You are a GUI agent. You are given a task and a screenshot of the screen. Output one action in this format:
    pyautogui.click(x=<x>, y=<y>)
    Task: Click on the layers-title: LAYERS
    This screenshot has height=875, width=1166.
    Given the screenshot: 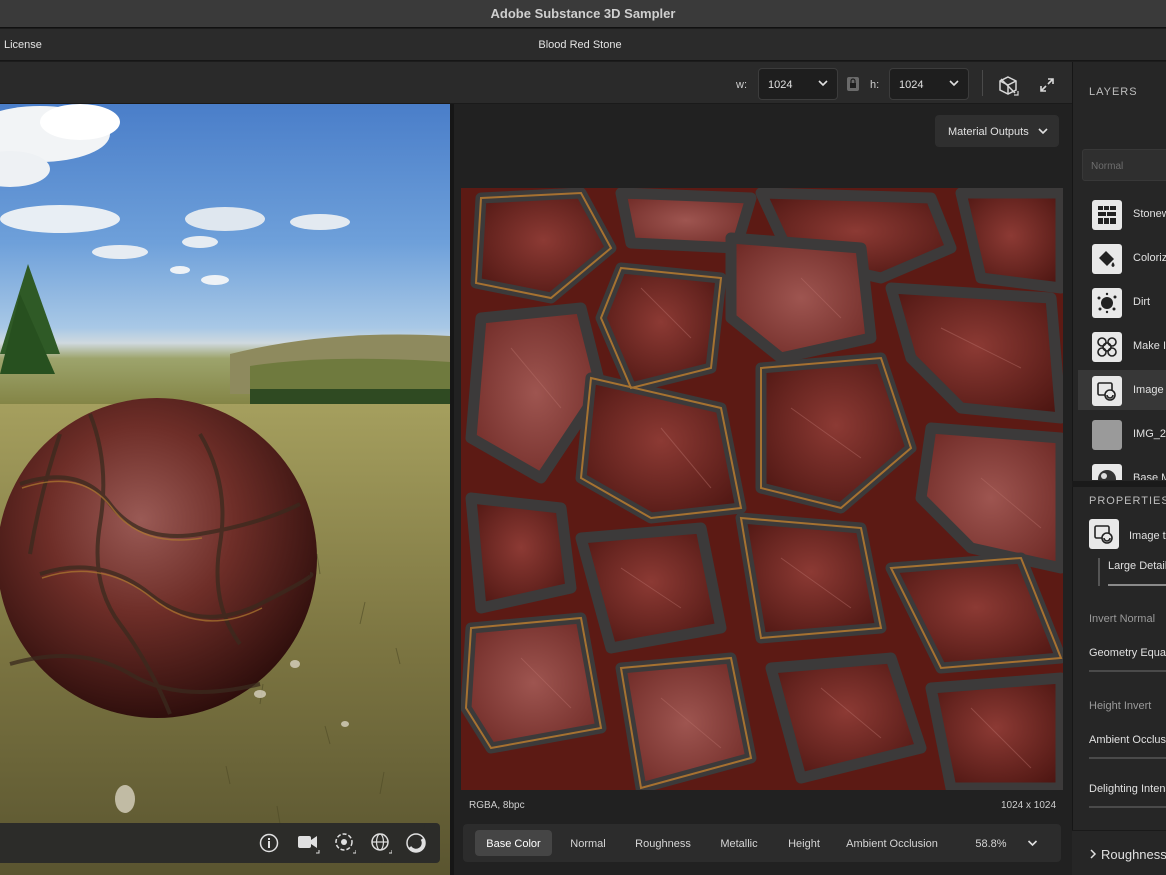 What is the action you would take?
    pyautogui.click(x=1113, y=92)
    